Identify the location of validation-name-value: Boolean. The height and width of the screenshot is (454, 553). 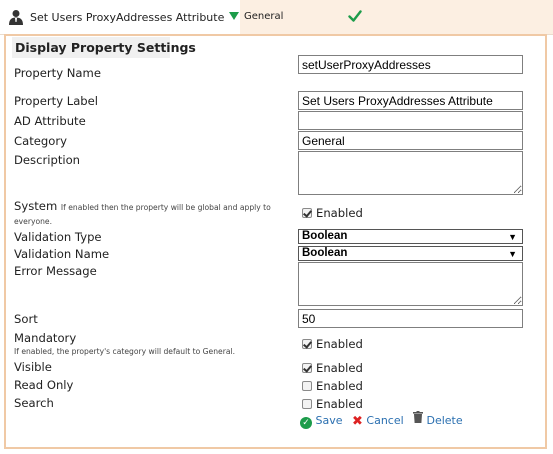
(325, 253).